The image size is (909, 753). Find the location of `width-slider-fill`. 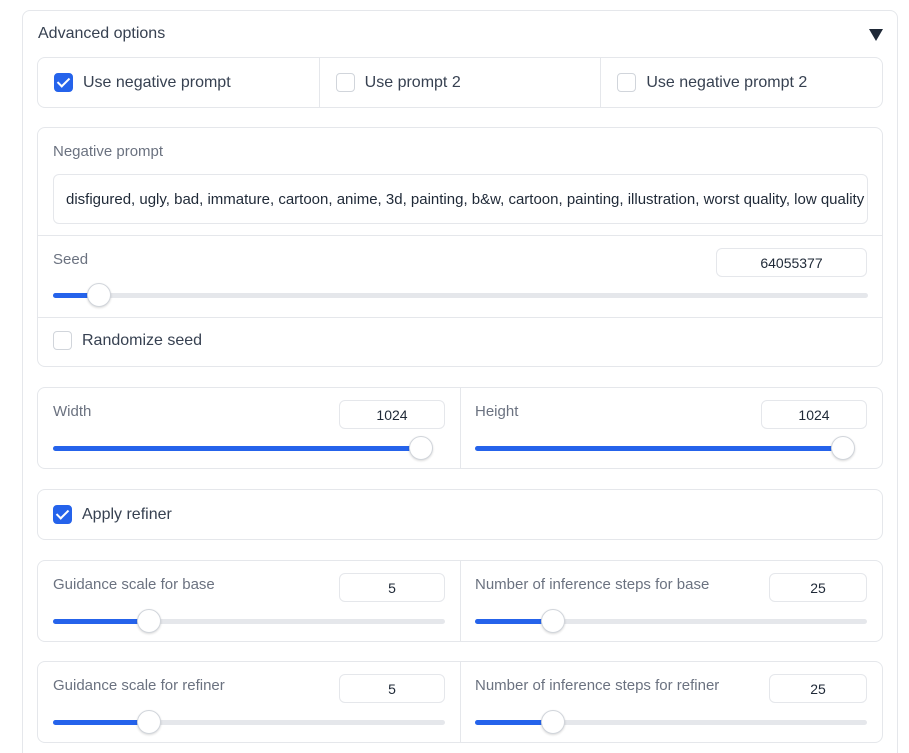

width-slider-fill is located at coordinates (237, 448).